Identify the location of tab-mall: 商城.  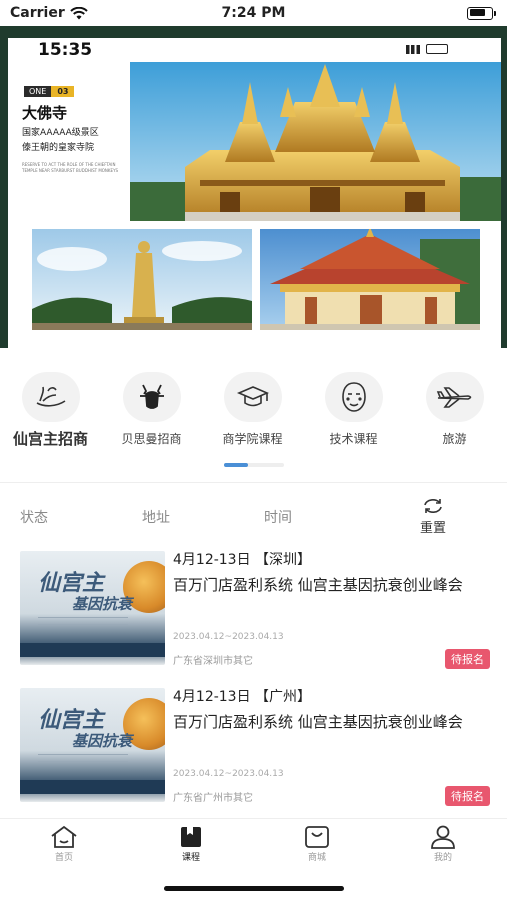
(317, 844).